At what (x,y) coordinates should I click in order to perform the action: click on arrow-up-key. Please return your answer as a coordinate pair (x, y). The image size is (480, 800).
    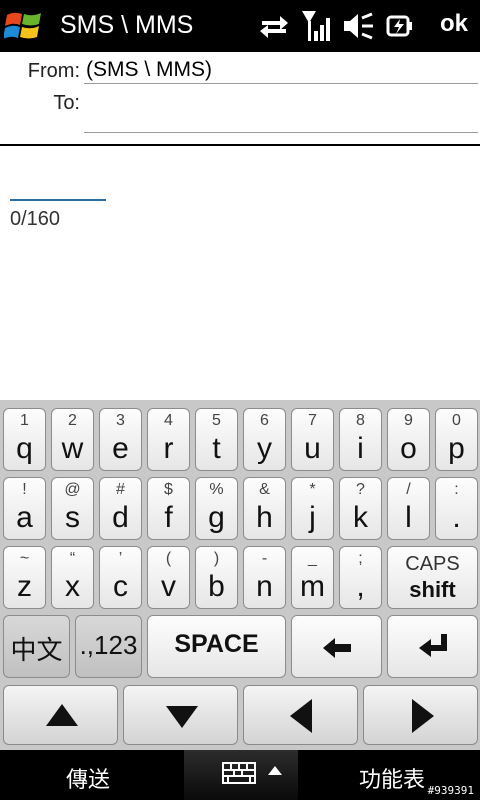
    Looking at the image, I should click on (60, 715).